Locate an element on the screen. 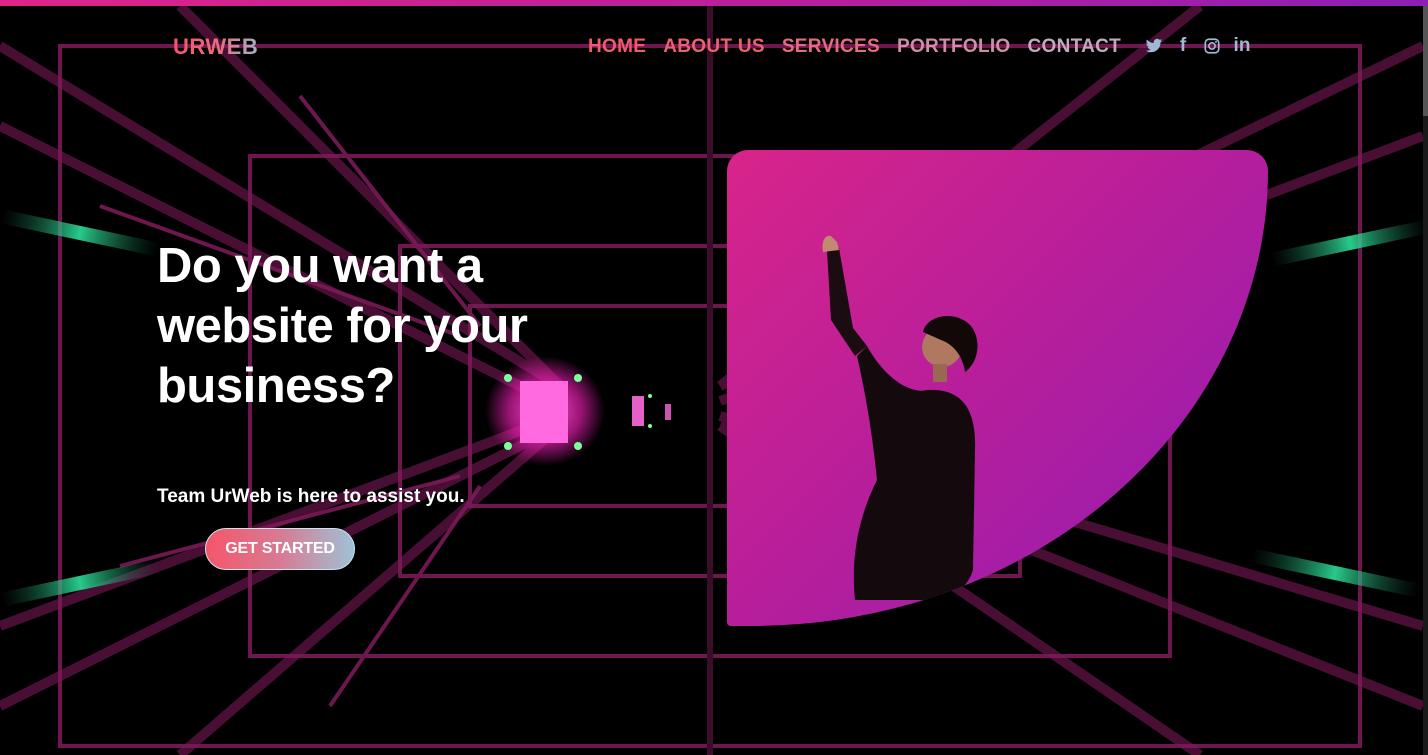  nav-item-portfolio: PORTFOLIO is located at coordinates (954, 47).